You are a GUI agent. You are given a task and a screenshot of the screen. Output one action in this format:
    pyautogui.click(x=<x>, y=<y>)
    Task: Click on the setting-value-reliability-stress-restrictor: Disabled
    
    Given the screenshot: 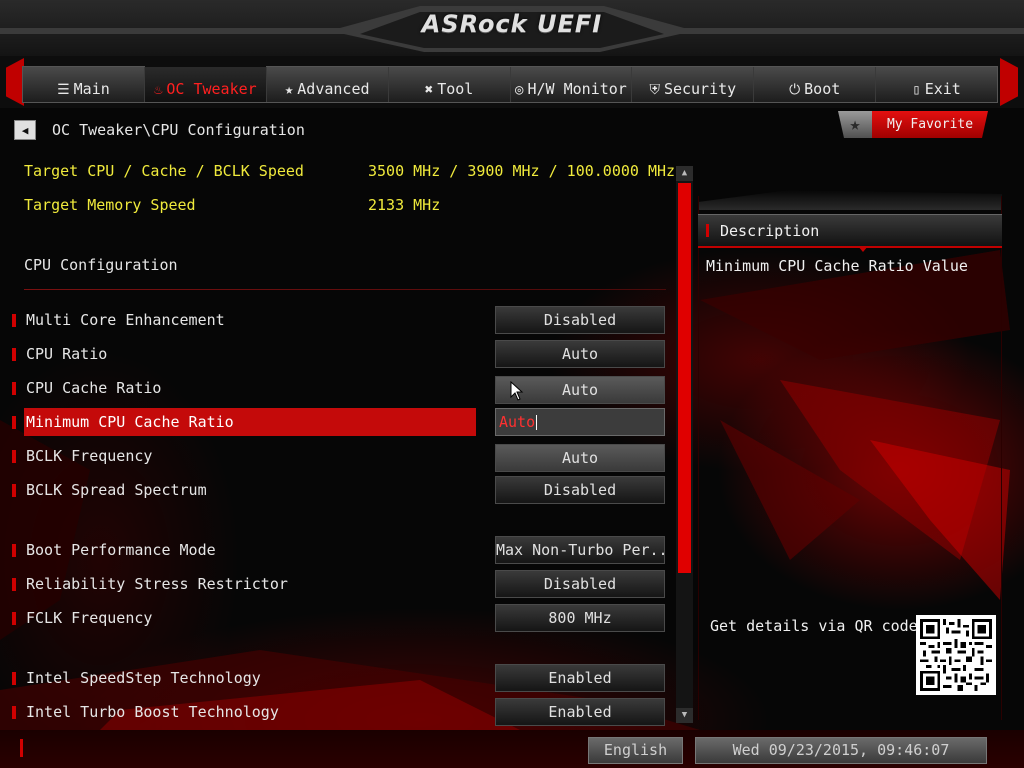 What is the action you would take?
    pyautogui.click(x=580, y=584)
    